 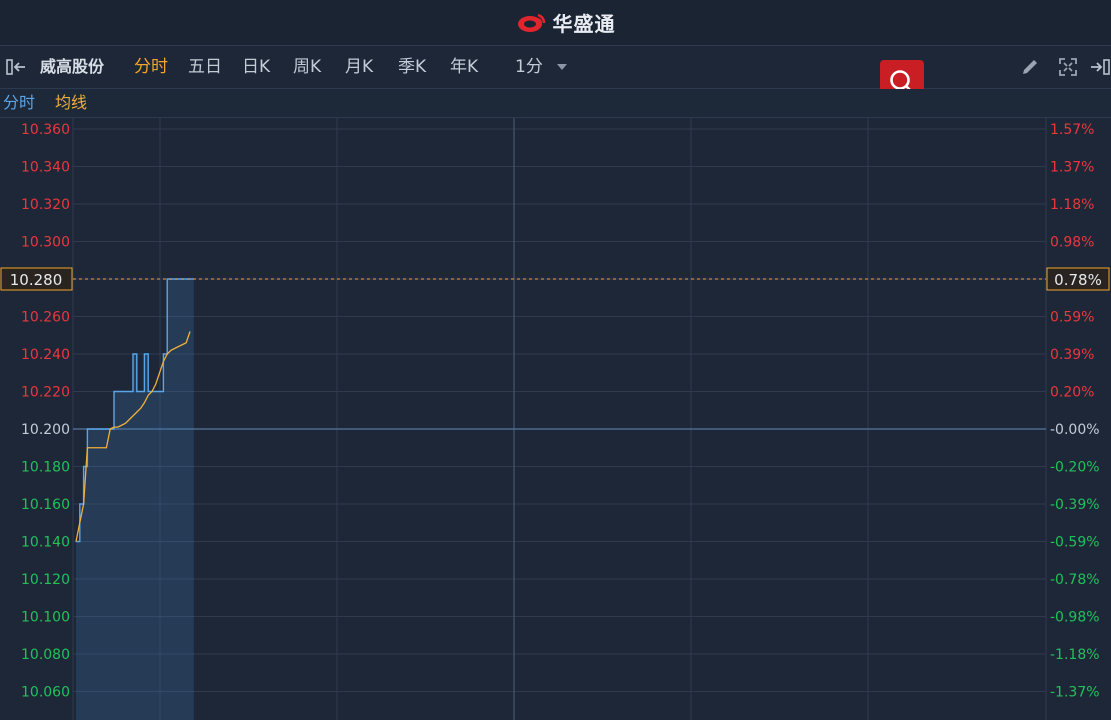 What do you see at coordinates (1075, 468) in the screenshot?
I see `y-right-tick-label: -0.20%` at bounding box center [1075, 468].